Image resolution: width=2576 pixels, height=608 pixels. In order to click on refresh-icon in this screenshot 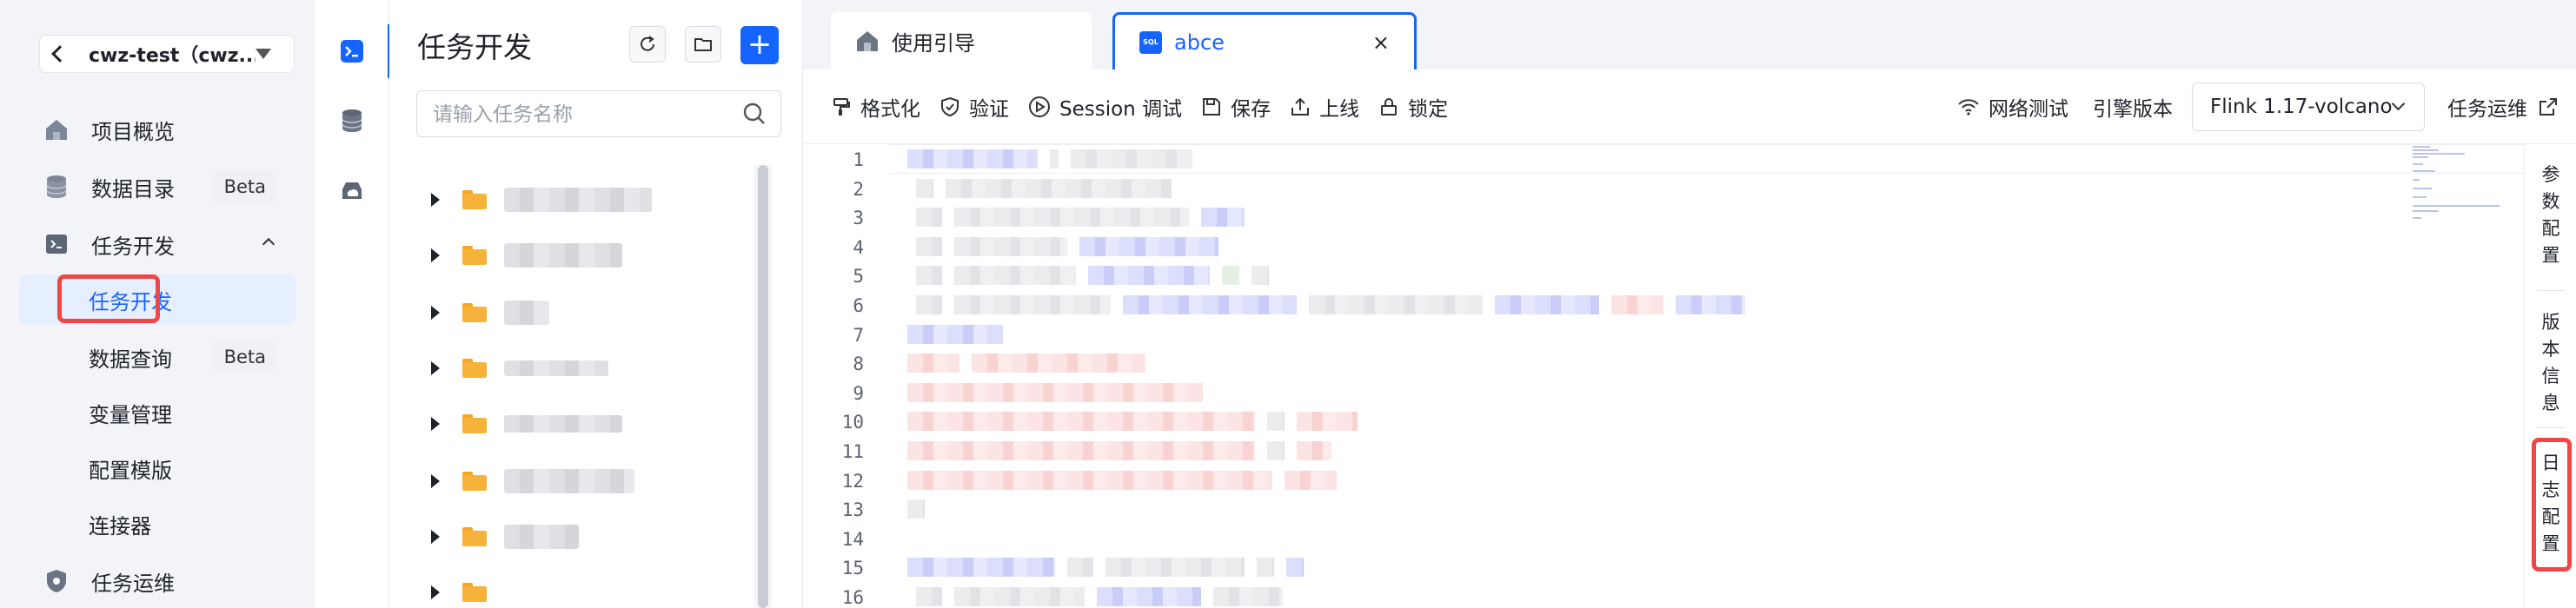, I will do `click(647, 43)`.